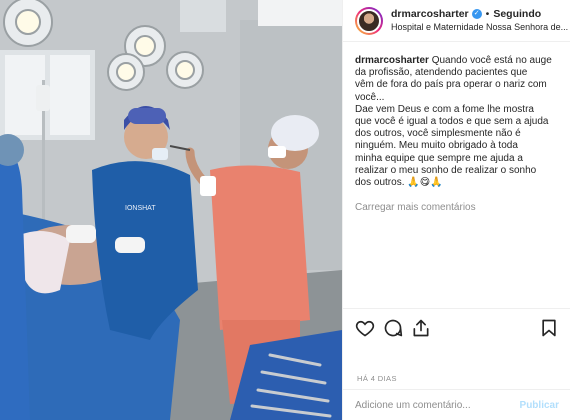  What do you see at coordinates (377, 378) in the screenshot?
I see `post-timestamp: HÁ 4 DIAS` at bounding box center [377, 378].